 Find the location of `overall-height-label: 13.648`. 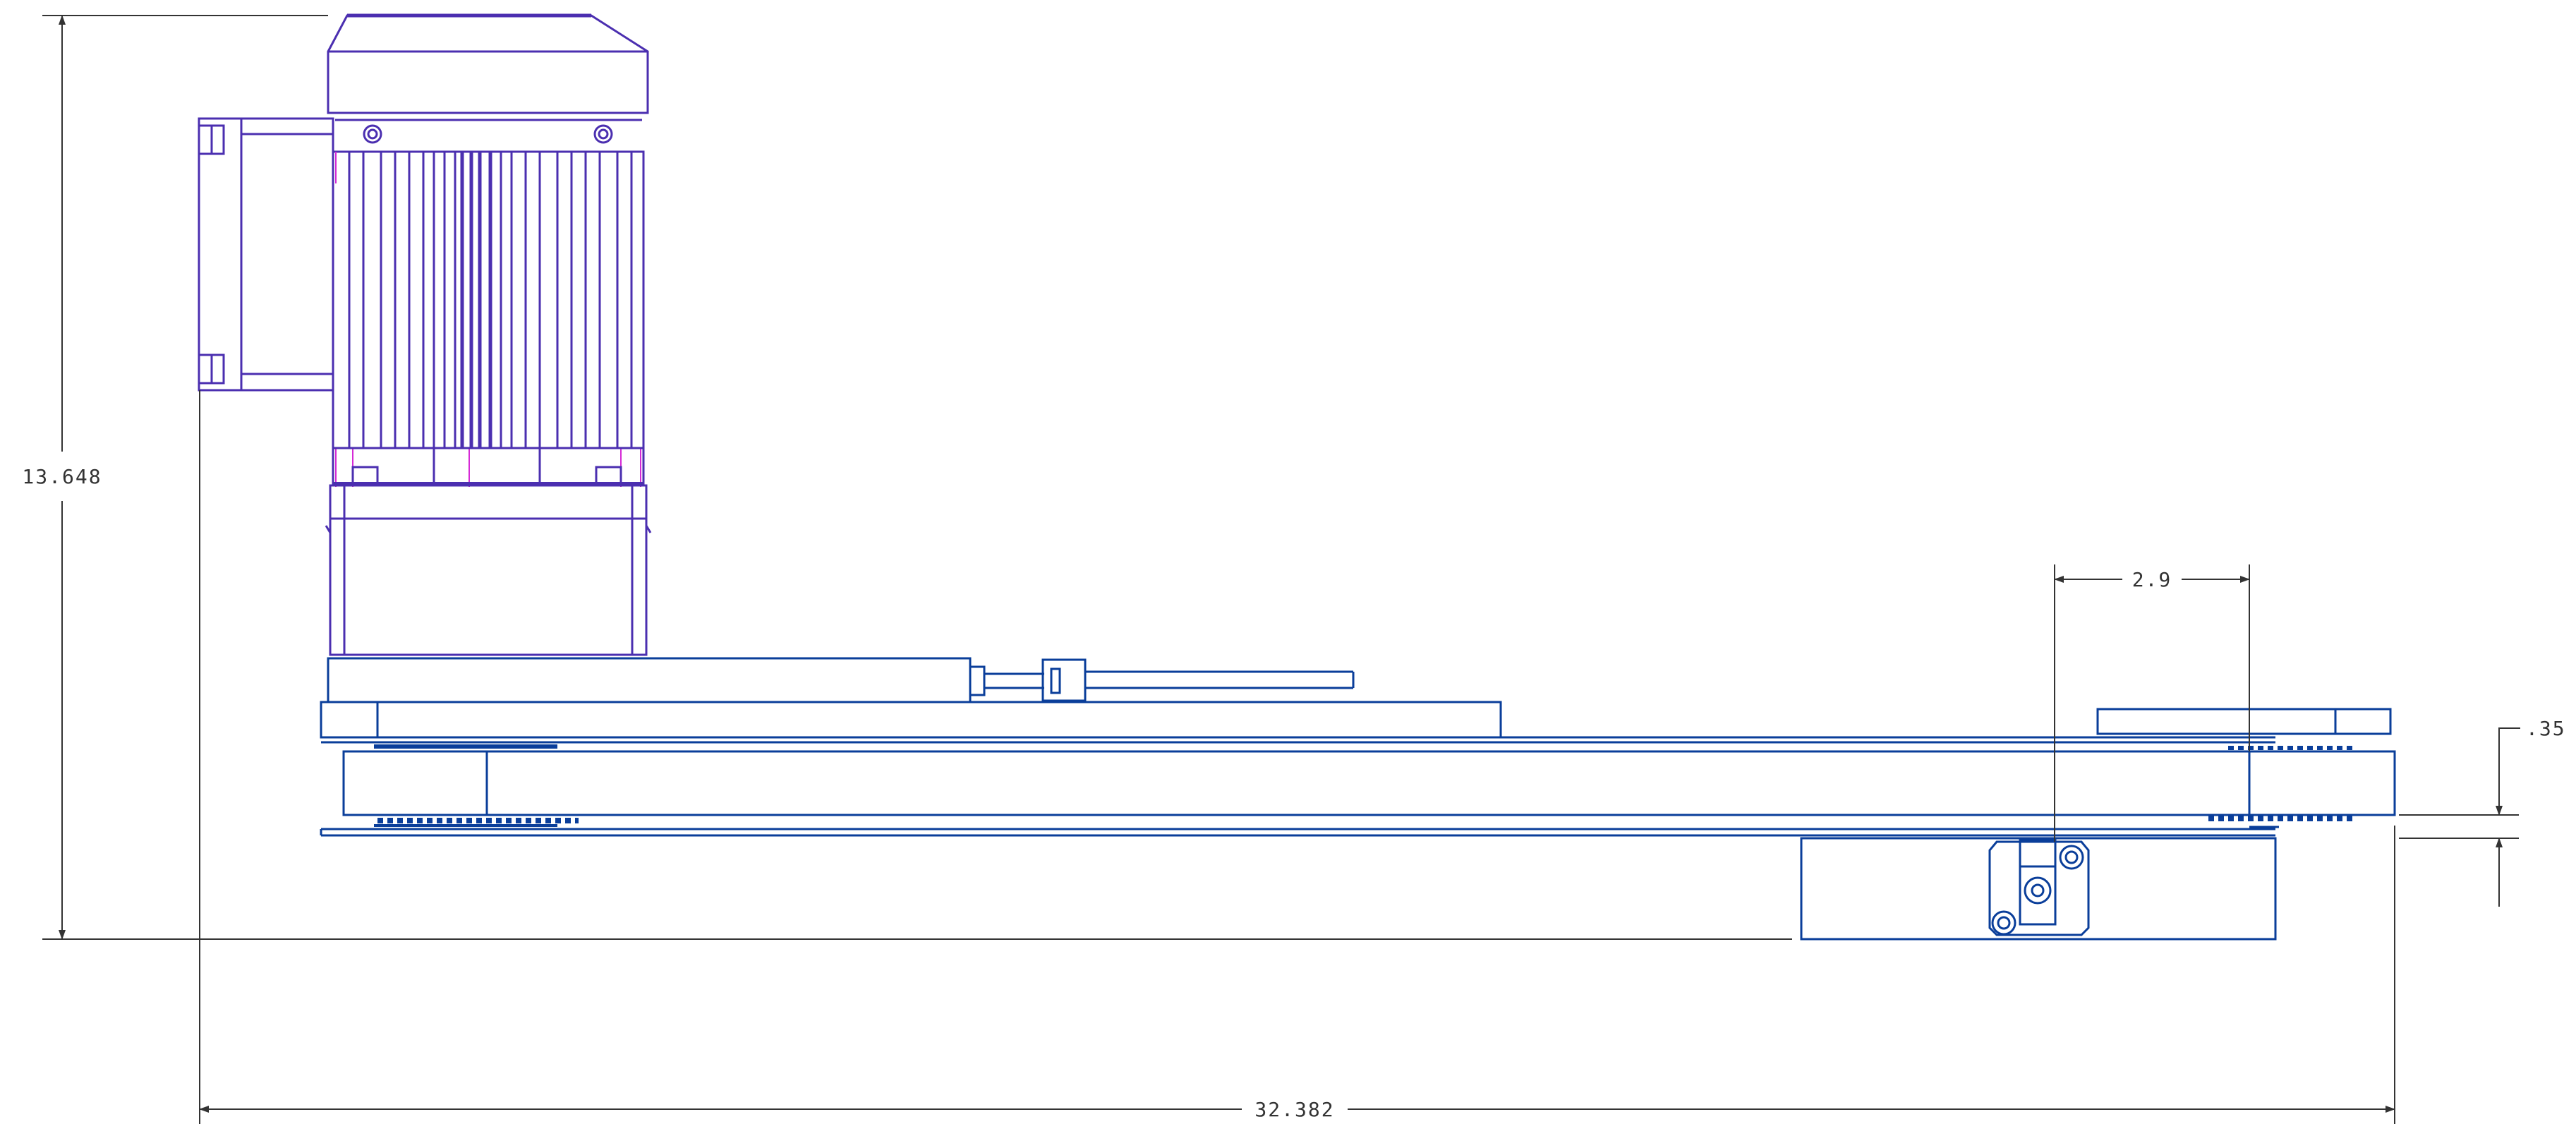

overall-height-label: 13.648 is located at coordinates (62, 476).